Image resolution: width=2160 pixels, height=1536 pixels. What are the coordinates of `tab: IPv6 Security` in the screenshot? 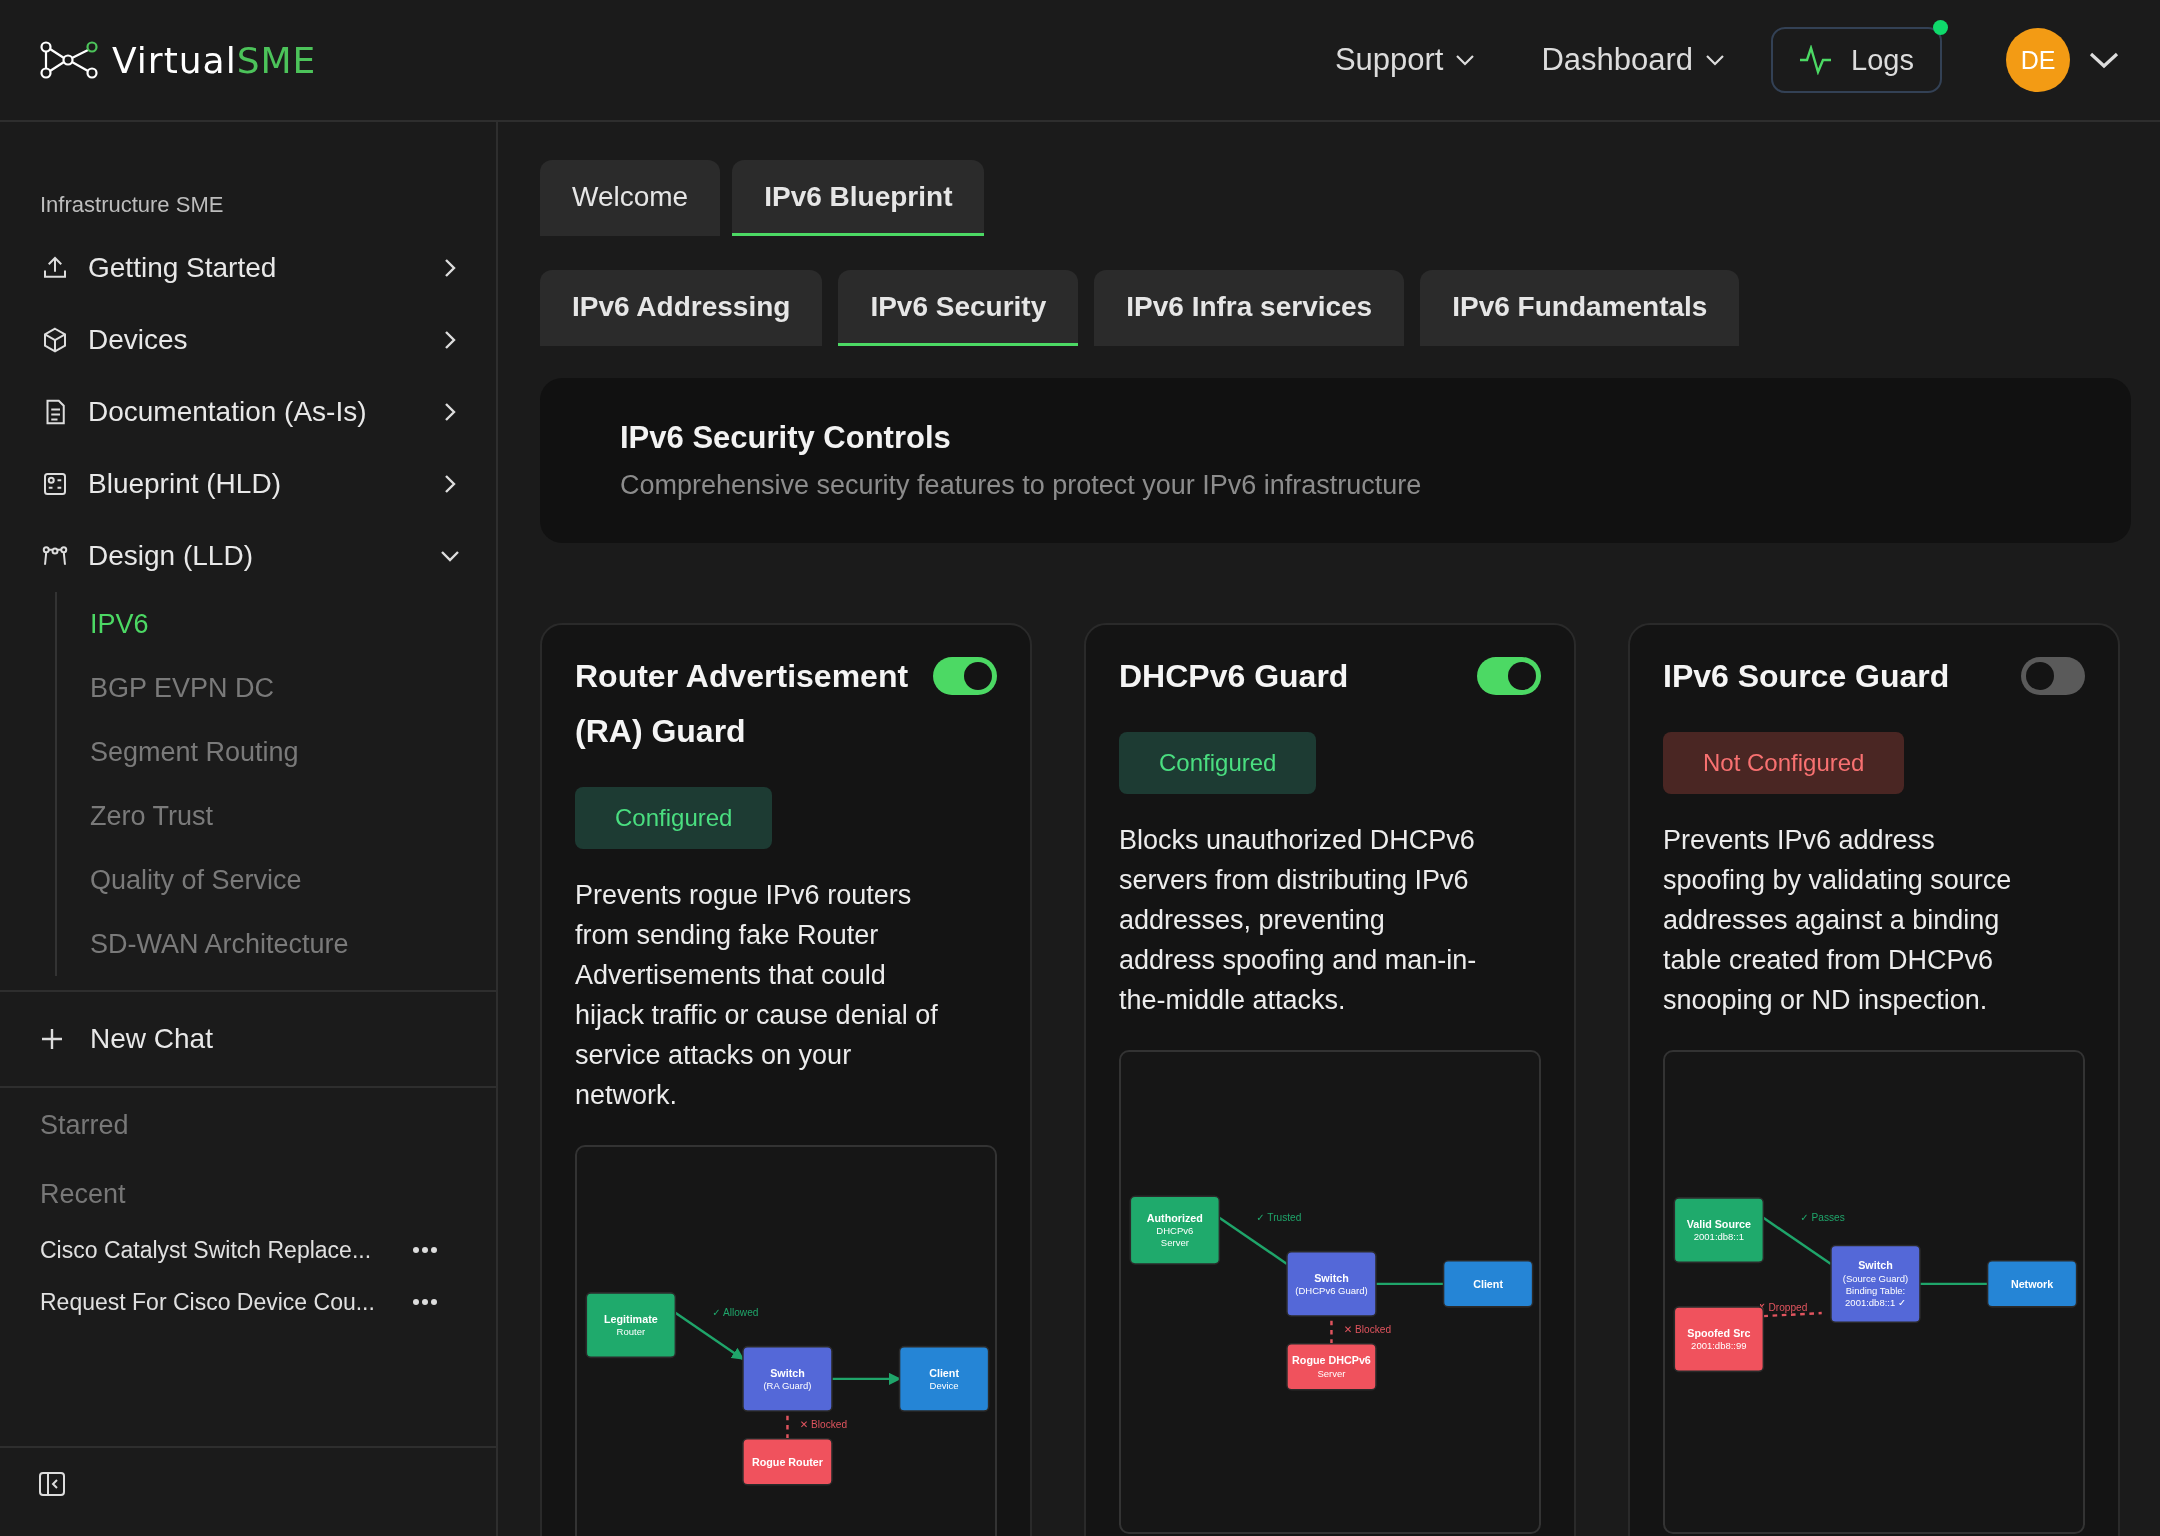 It's located at (958, 308).